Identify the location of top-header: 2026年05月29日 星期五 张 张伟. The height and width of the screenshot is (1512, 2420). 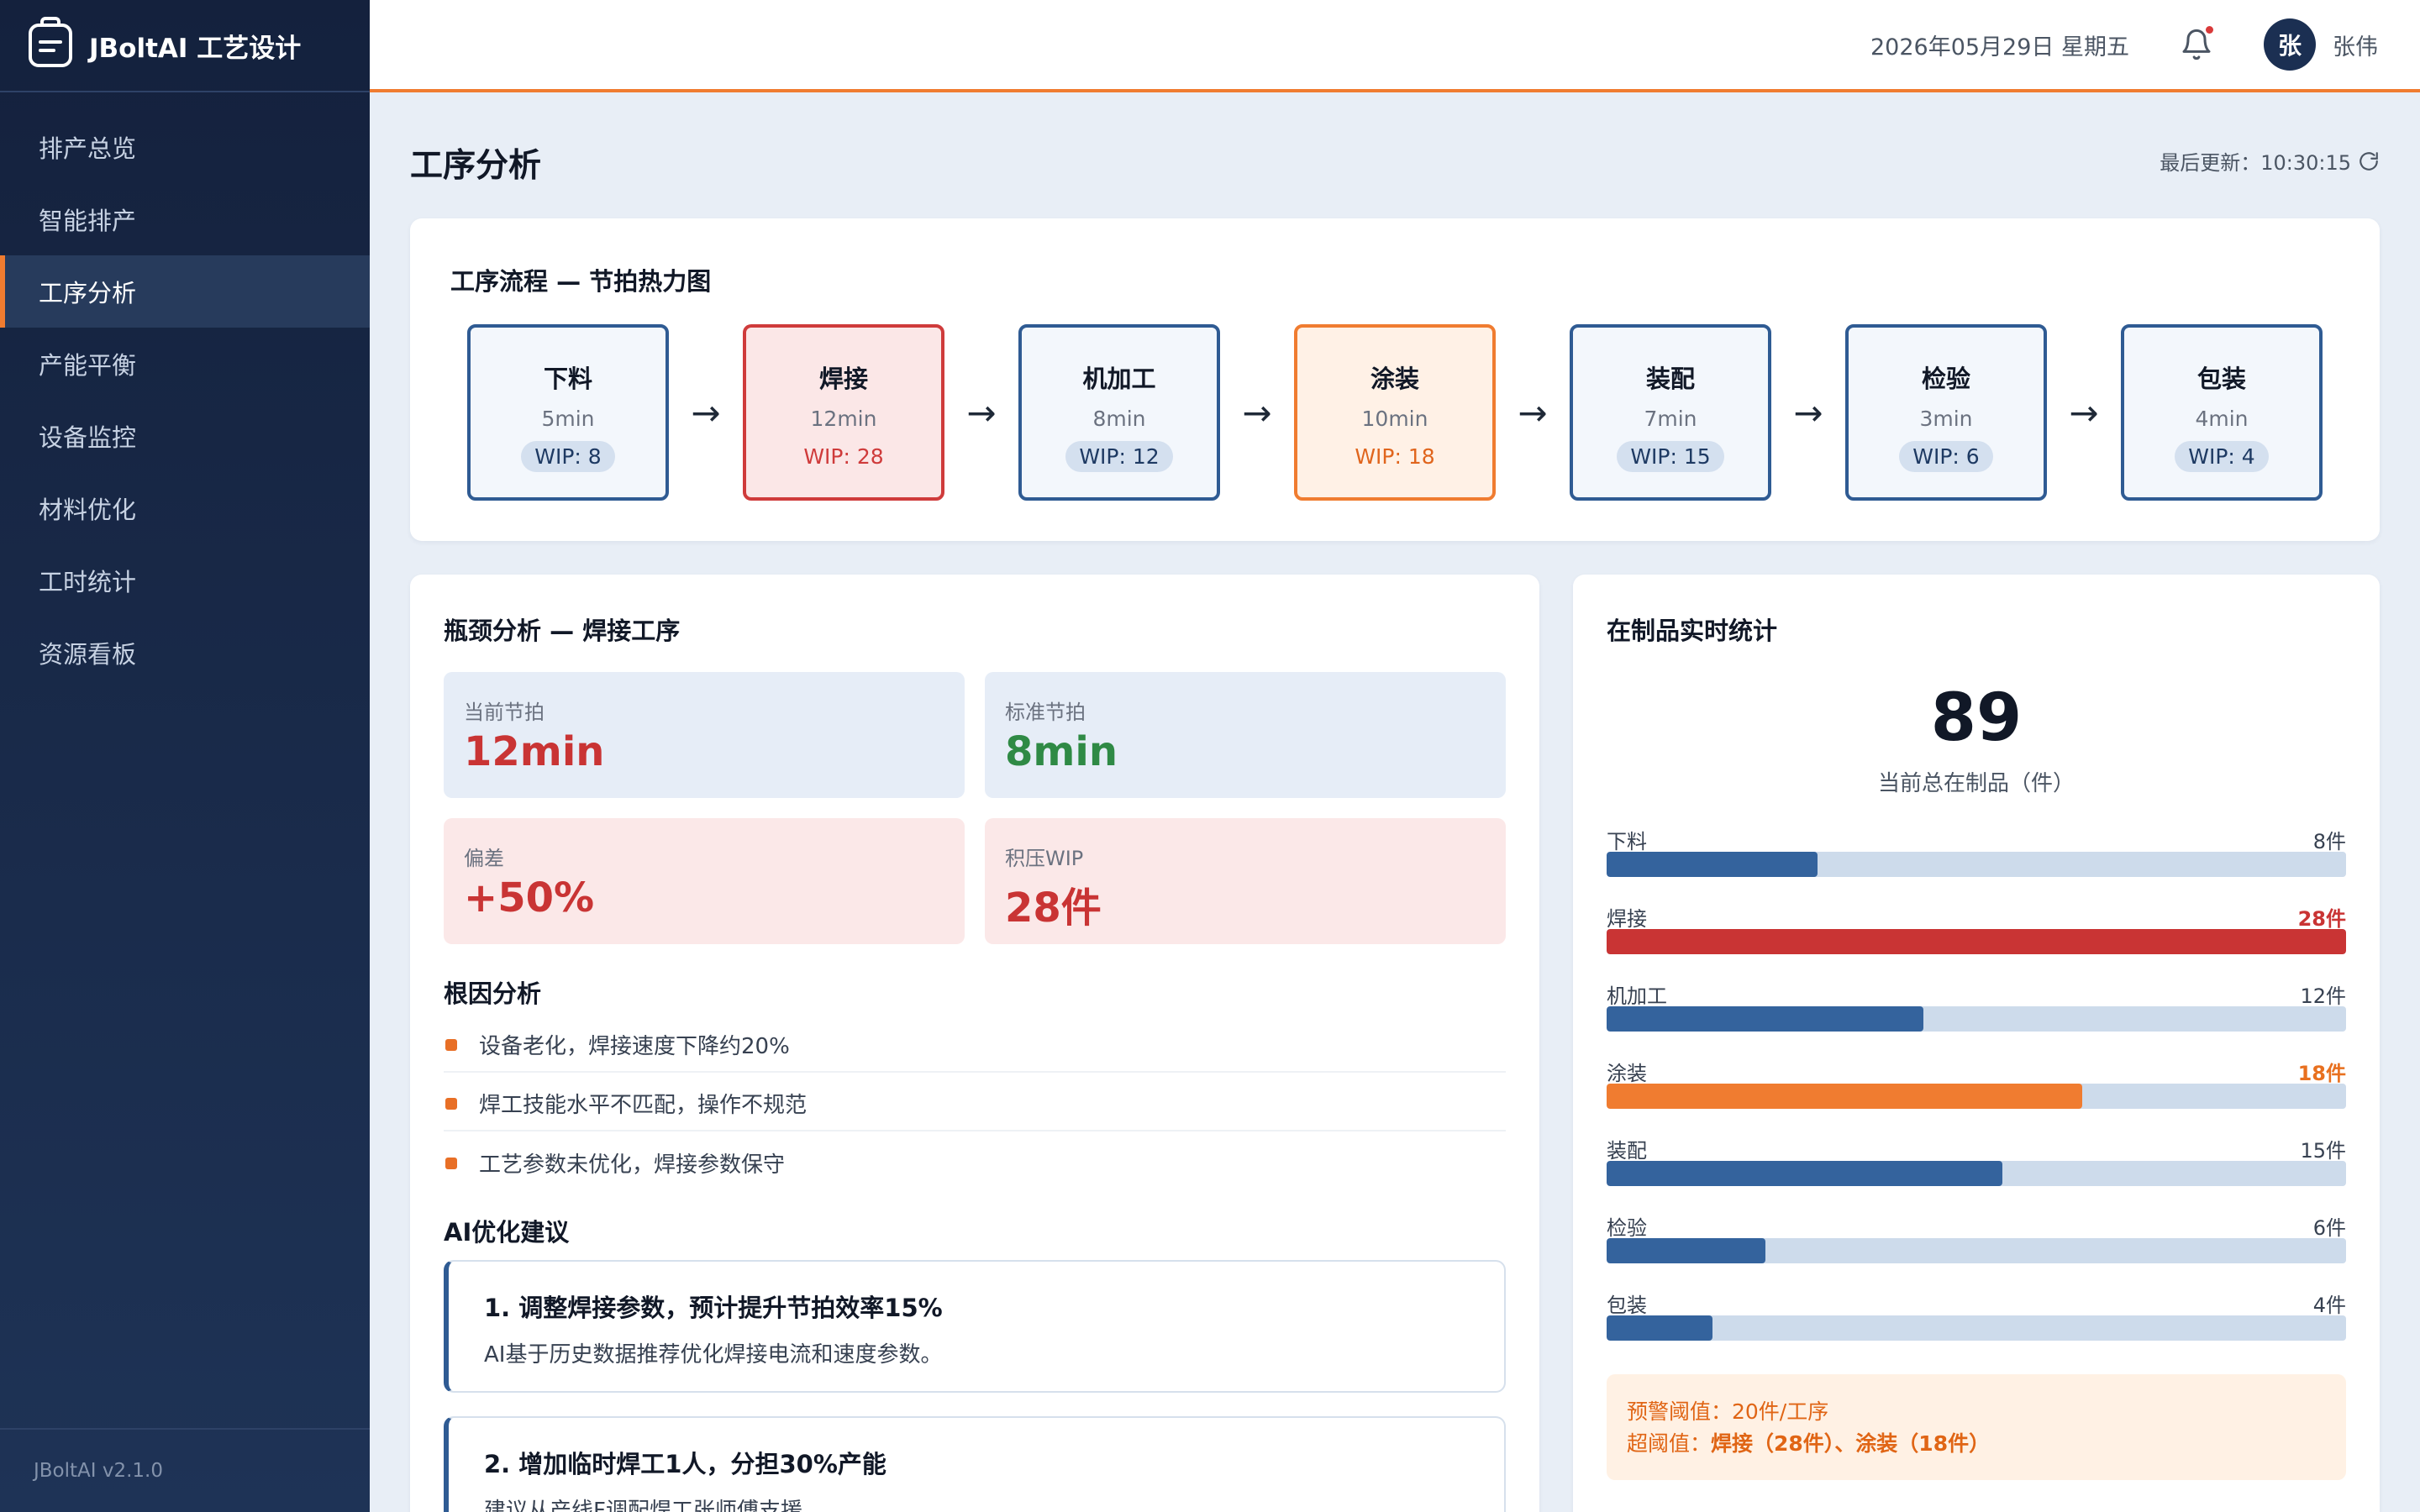
(1395, 46).